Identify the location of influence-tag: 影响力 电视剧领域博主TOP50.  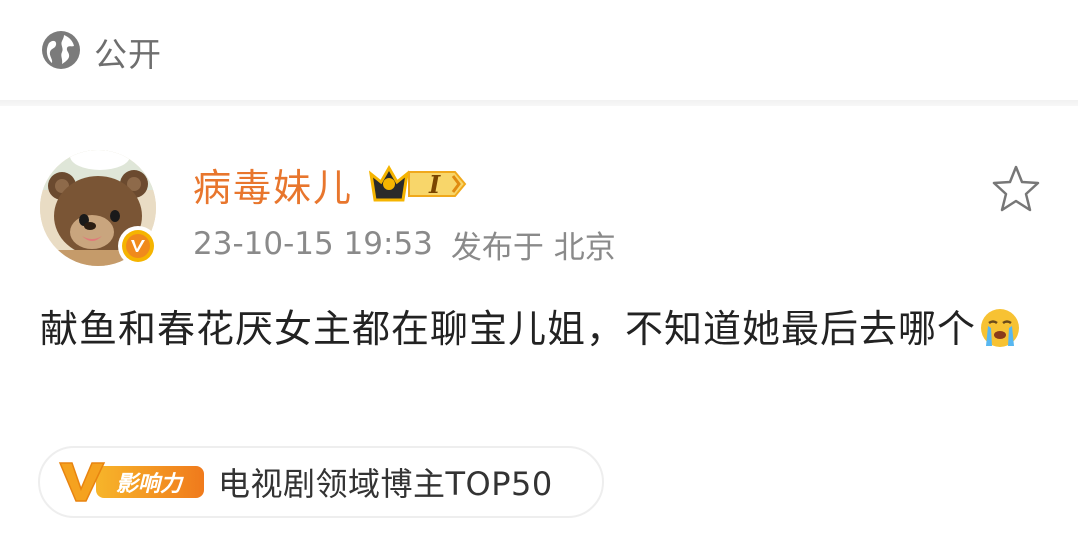
(321, 482).